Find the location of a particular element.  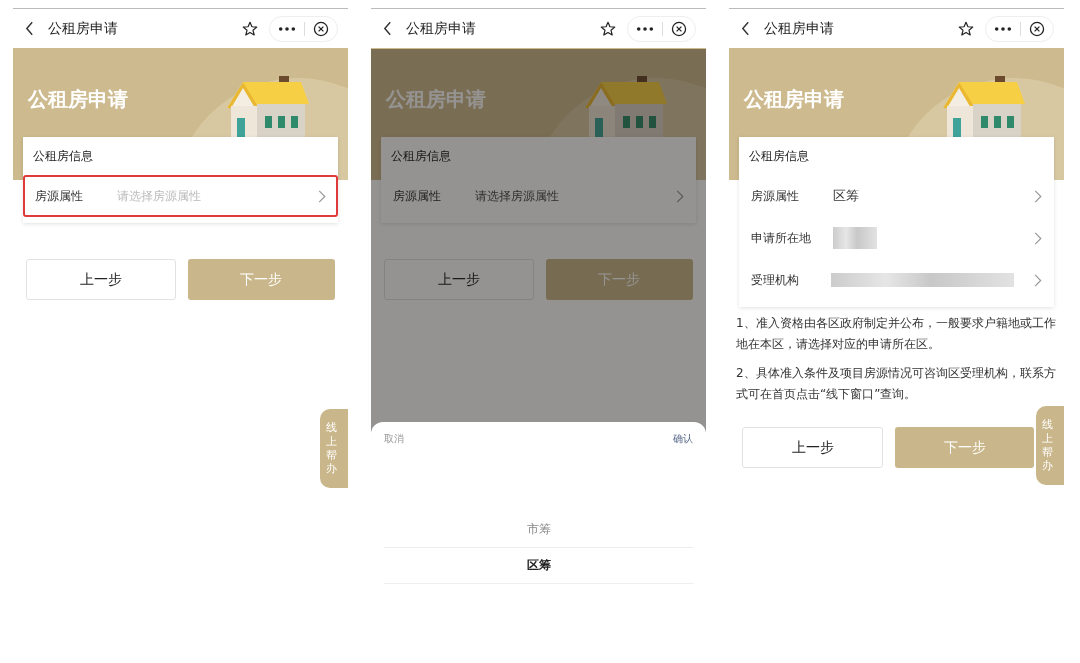

picker-option: 市筹 is located at coordinates (538, 530).